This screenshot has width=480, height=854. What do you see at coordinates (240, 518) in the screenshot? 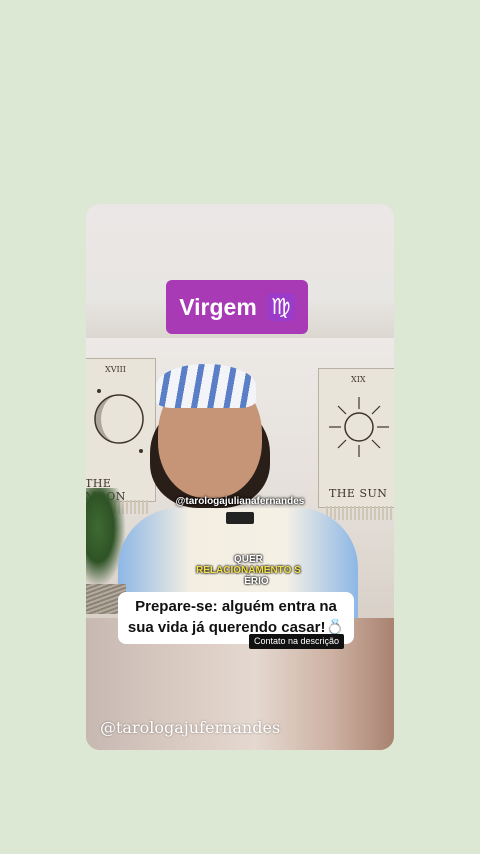
I see `lapel-mic` at bounding box center [240, 518].